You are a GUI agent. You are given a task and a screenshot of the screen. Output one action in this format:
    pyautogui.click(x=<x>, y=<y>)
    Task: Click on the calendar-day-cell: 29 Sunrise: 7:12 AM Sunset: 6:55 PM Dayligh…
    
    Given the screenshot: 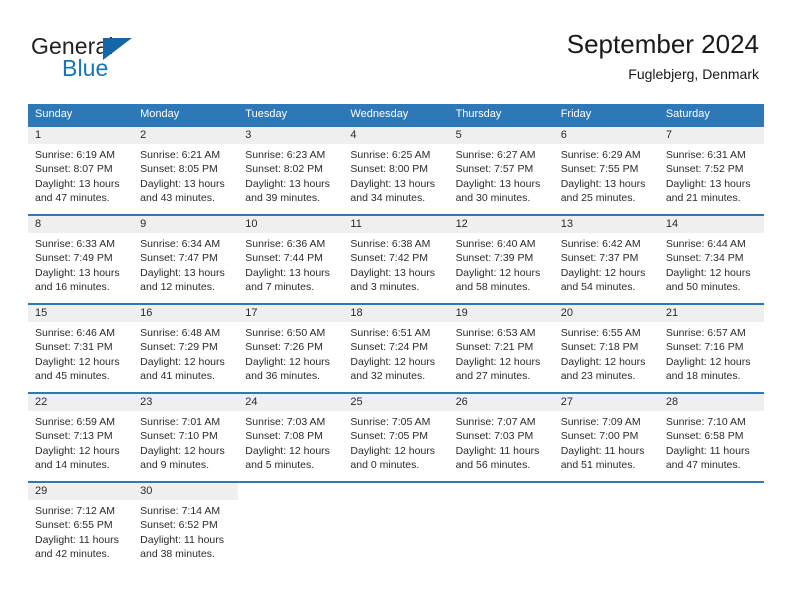 What is the action you would take?
    pyautogui.click(x=81, y=527)
    